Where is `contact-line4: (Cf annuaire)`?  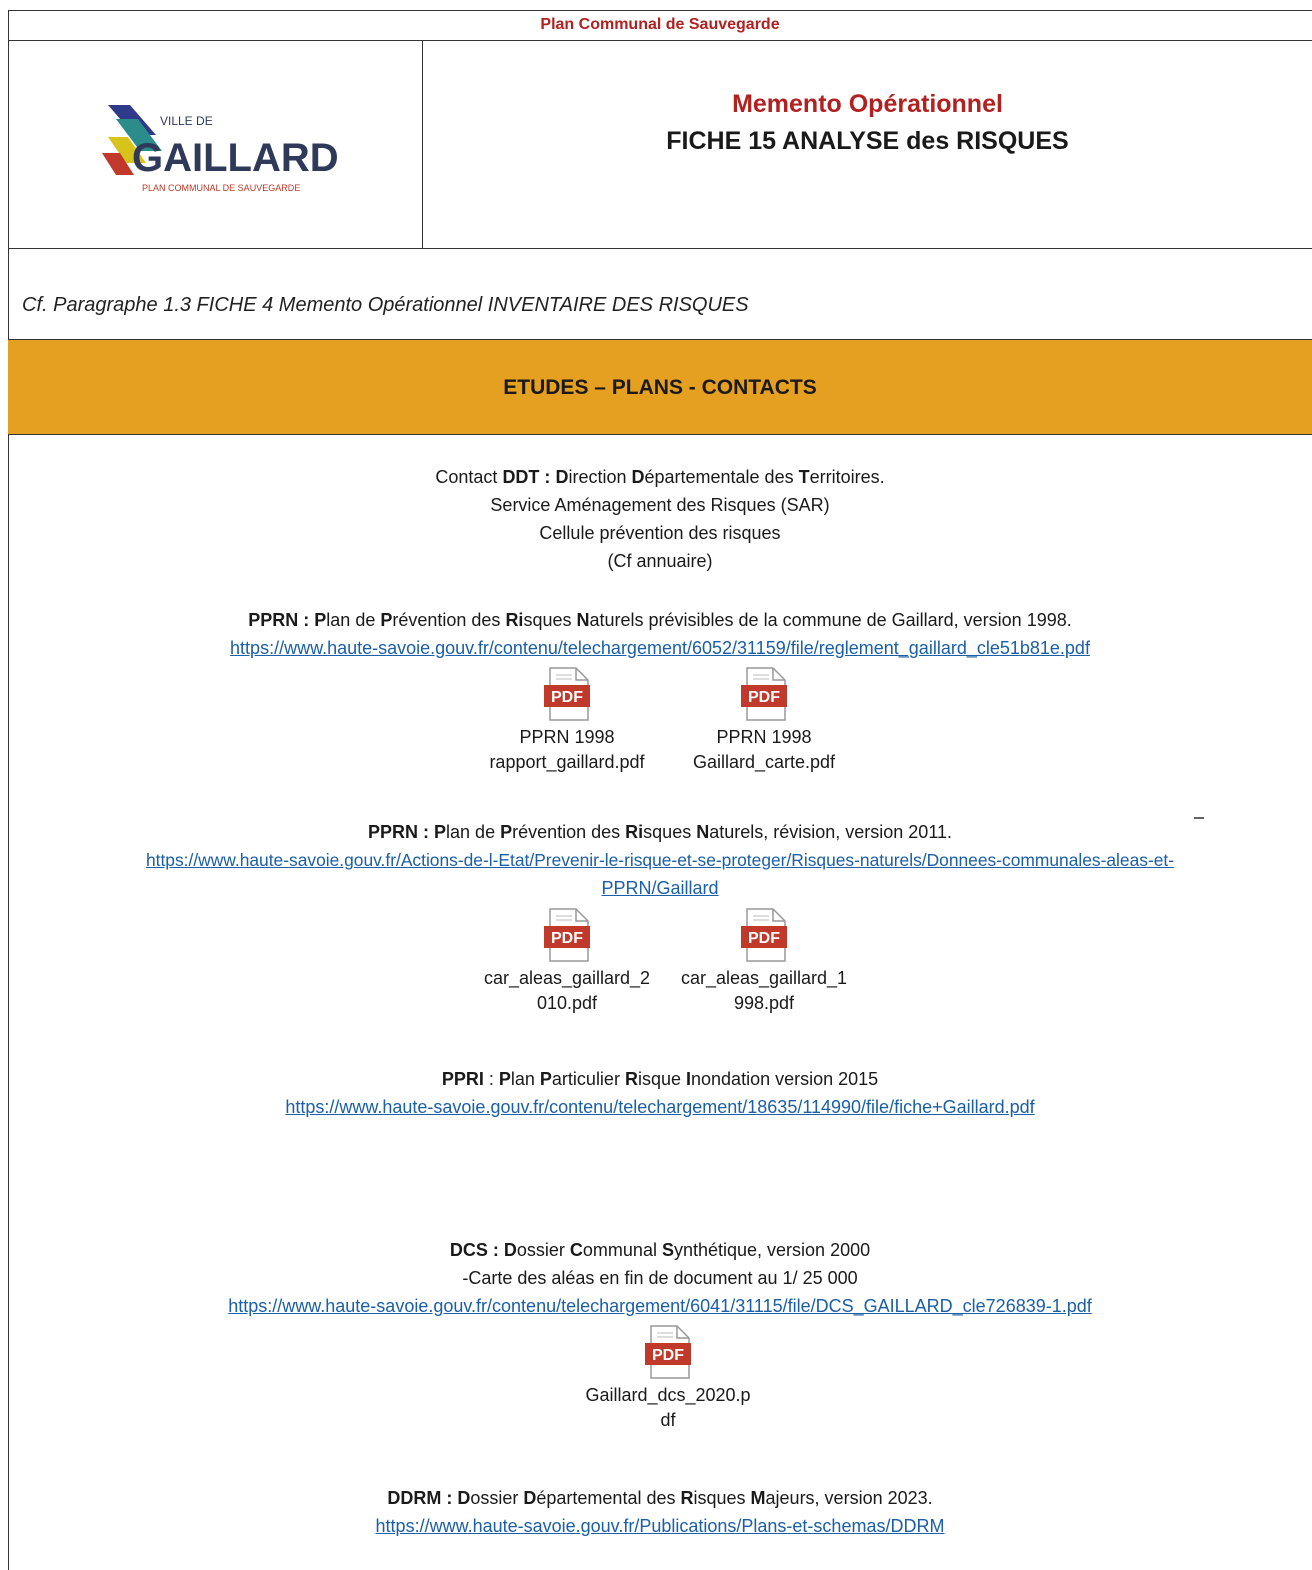
contact-line4: (Cf annuaire) is located at coordinates (660, 561).